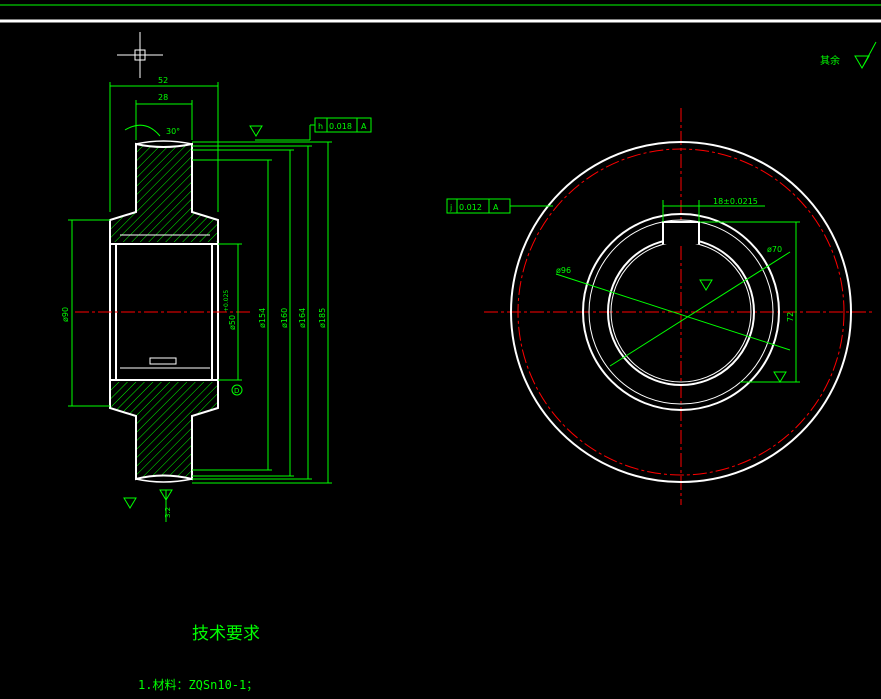 The width and height of the screenshot is (881, 699). What do you see at coordinates (163, 80) in the screenshot?
I see `dim-width-total: 52` at bounding box center [163, 80].